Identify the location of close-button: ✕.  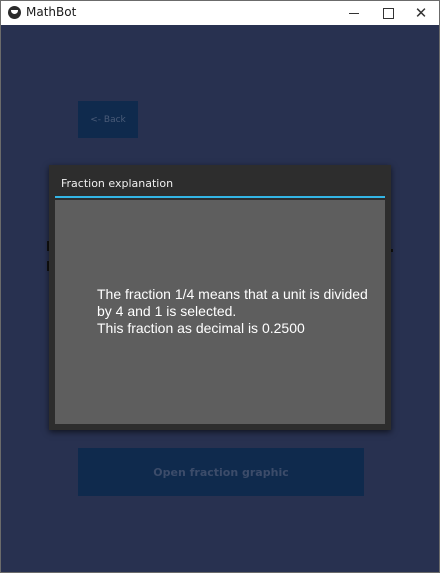
(421, 13).